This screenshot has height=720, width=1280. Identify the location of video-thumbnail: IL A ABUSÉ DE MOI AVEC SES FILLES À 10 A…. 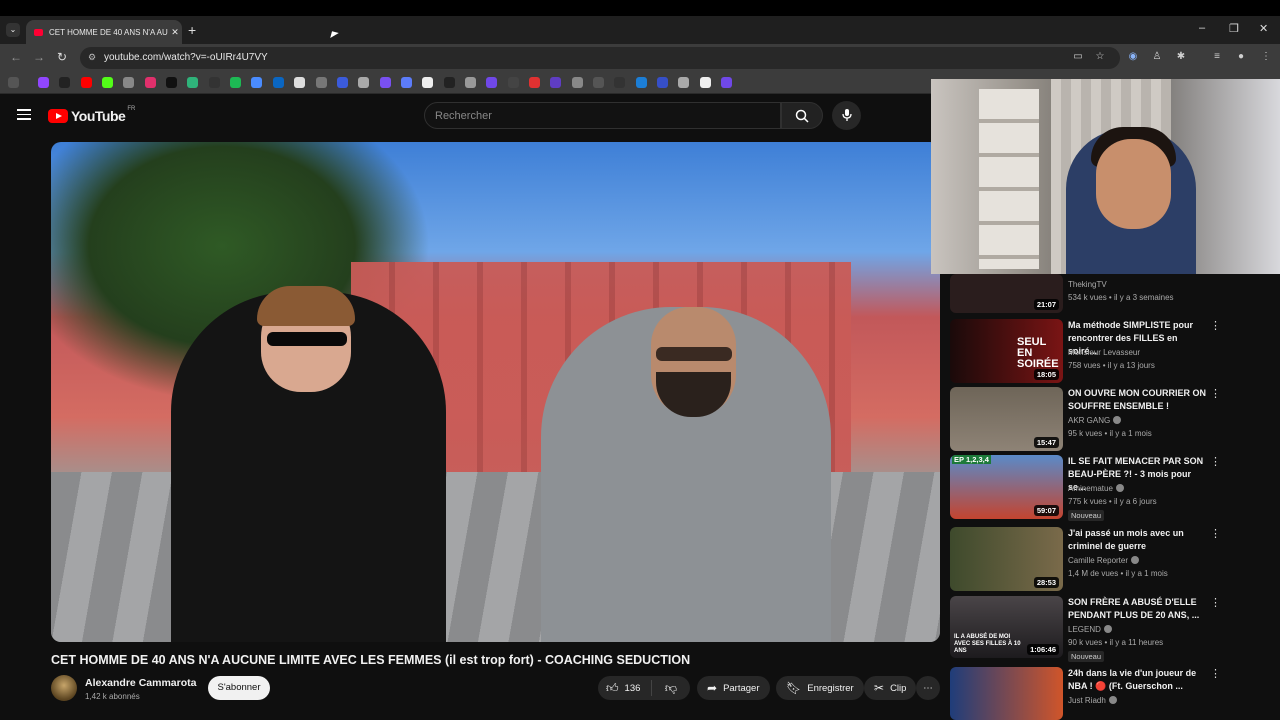
(1006, 627).